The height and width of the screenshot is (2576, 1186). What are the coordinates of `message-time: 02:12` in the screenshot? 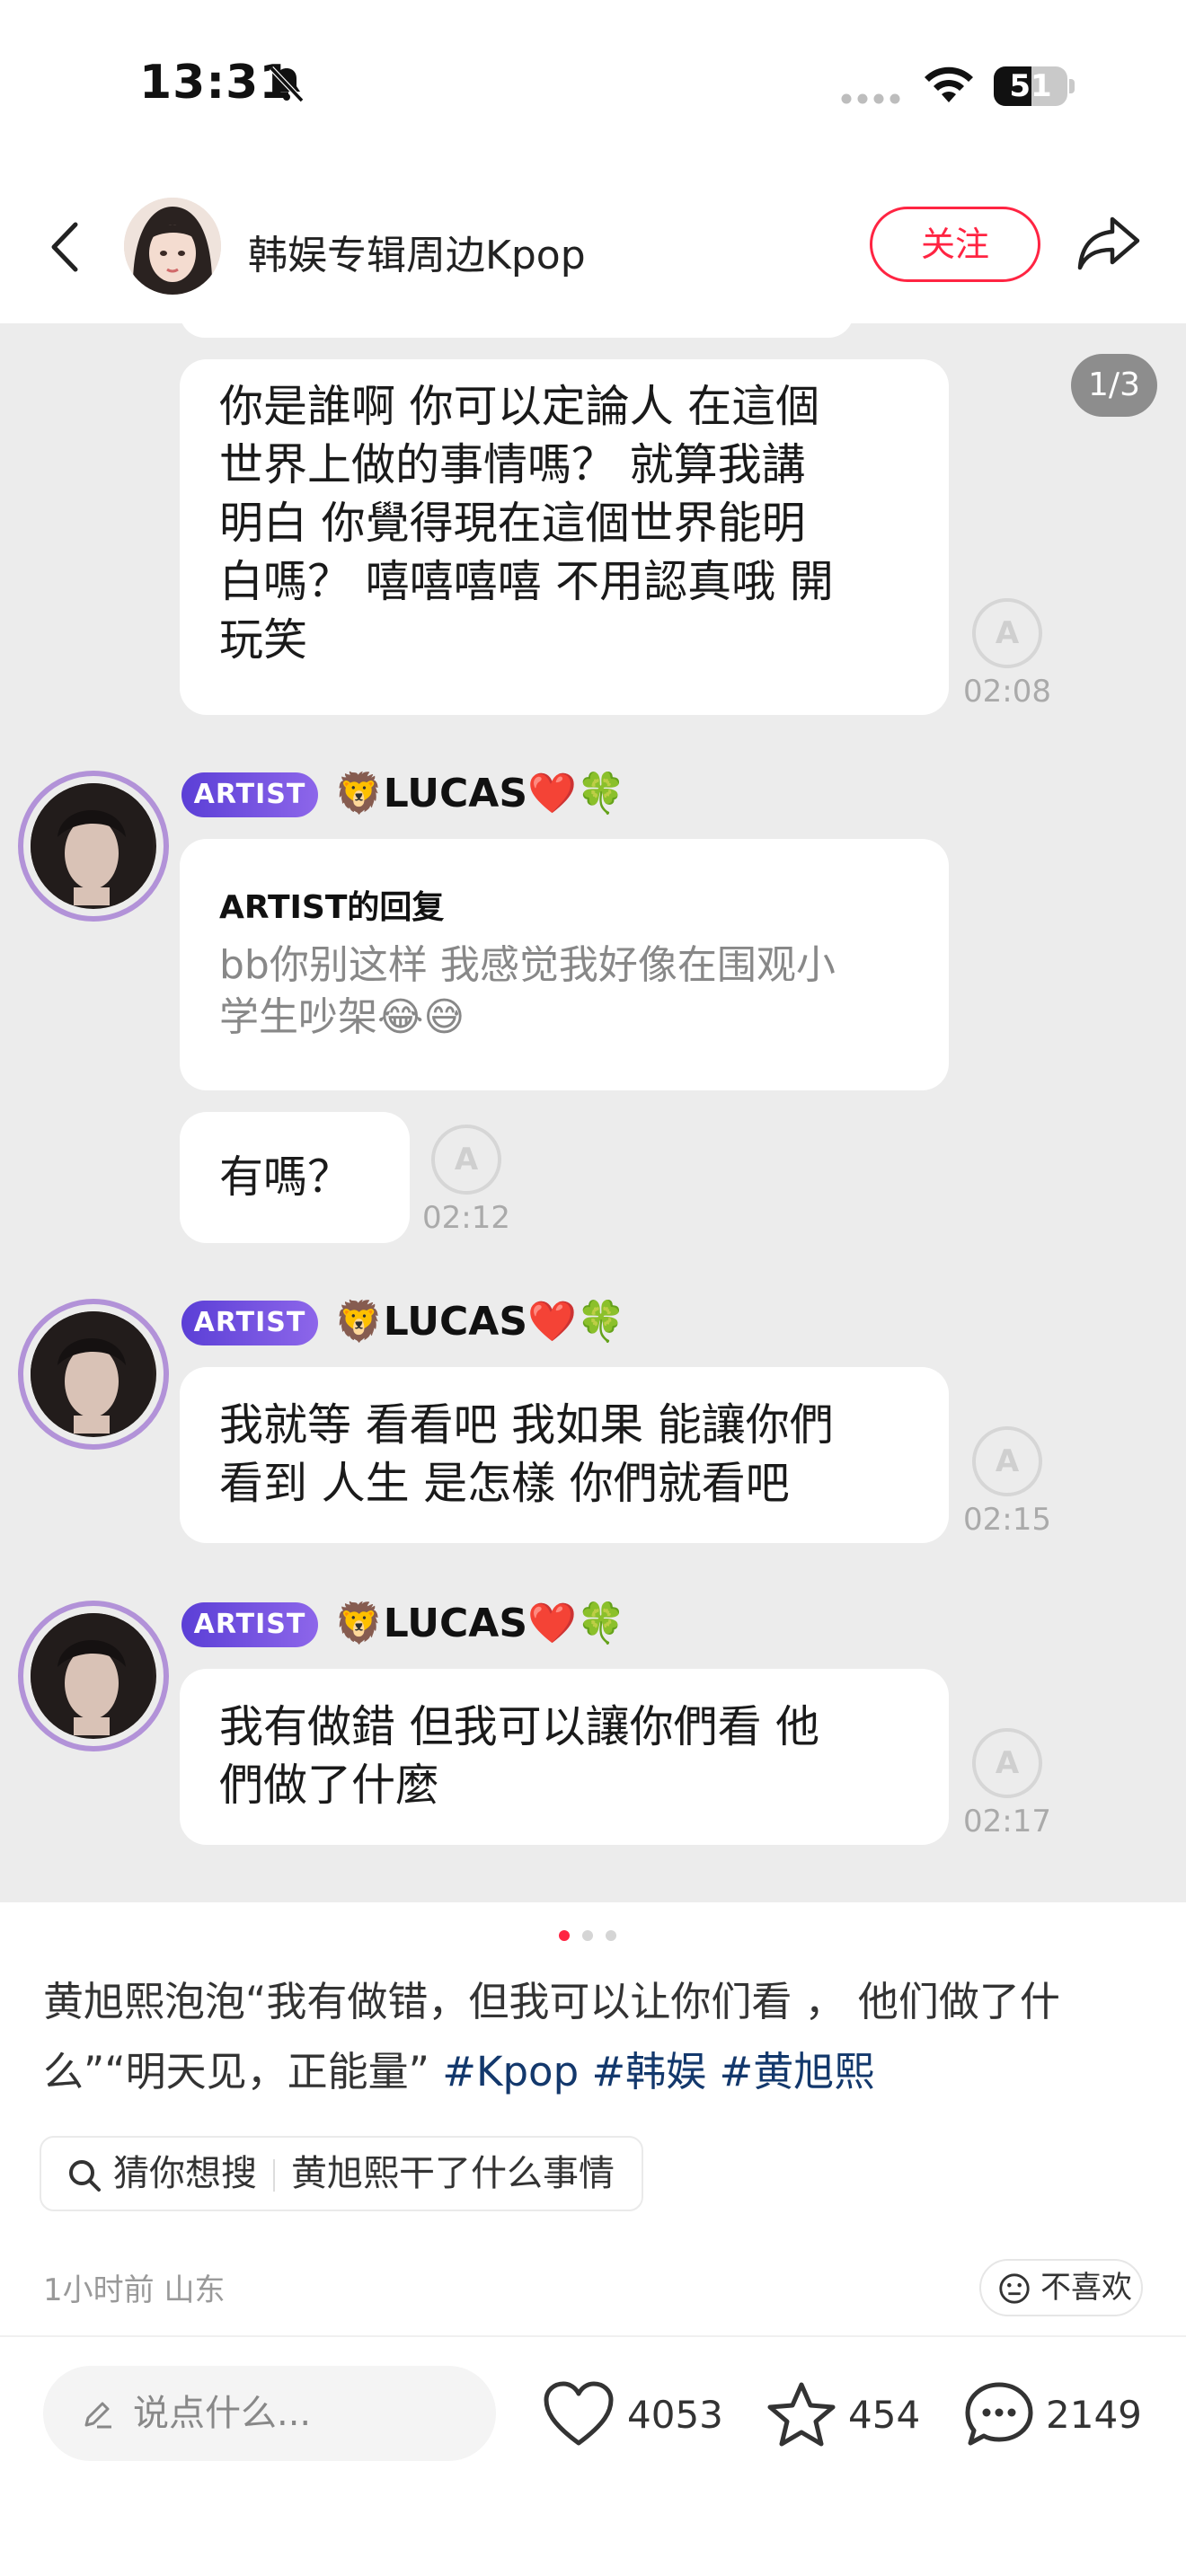 It's located at (466, 1218).